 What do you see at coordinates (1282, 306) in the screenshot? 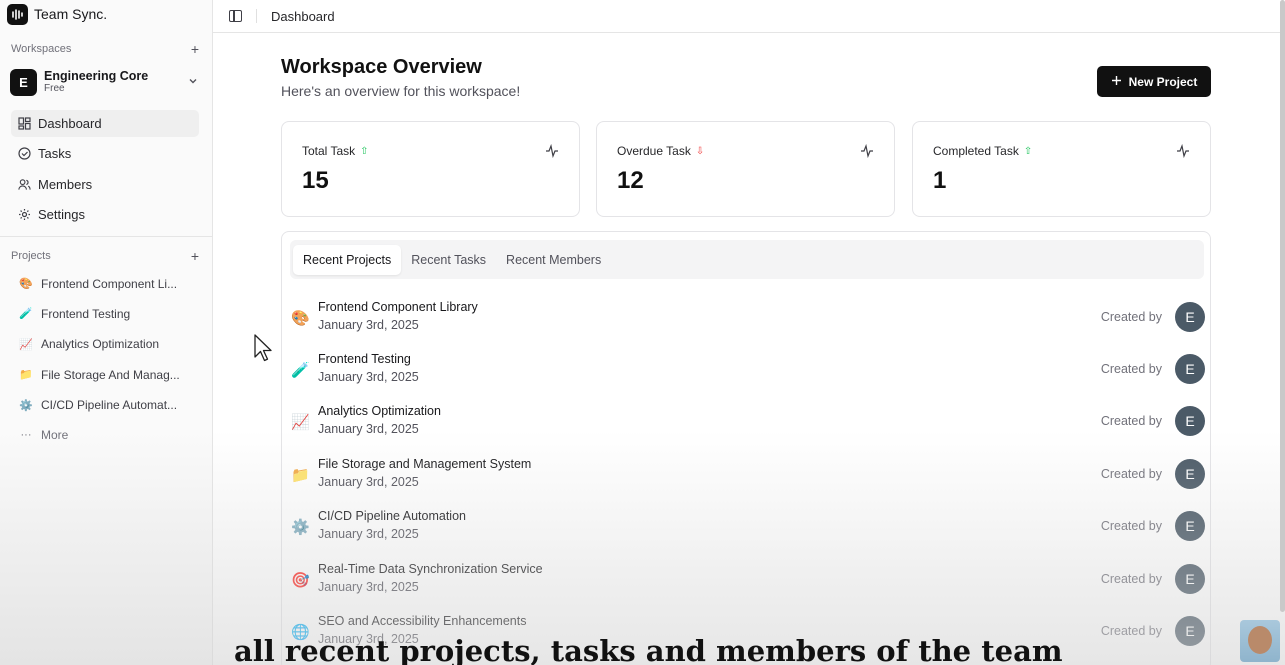
I see `page-scrollbar` at bounding box center [1282, 306].